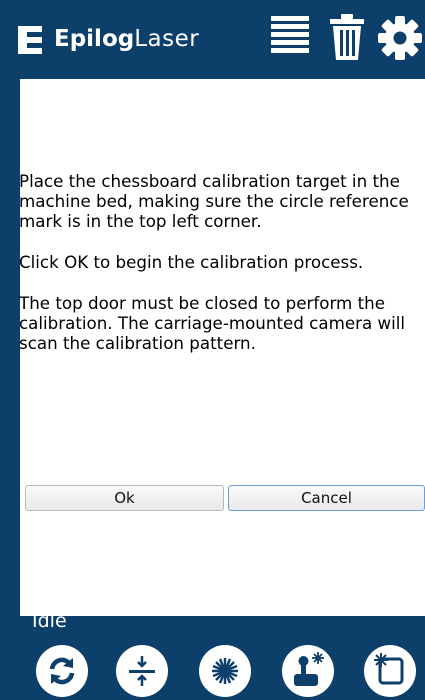  I want to click on joystick-button, so click(308, 671).